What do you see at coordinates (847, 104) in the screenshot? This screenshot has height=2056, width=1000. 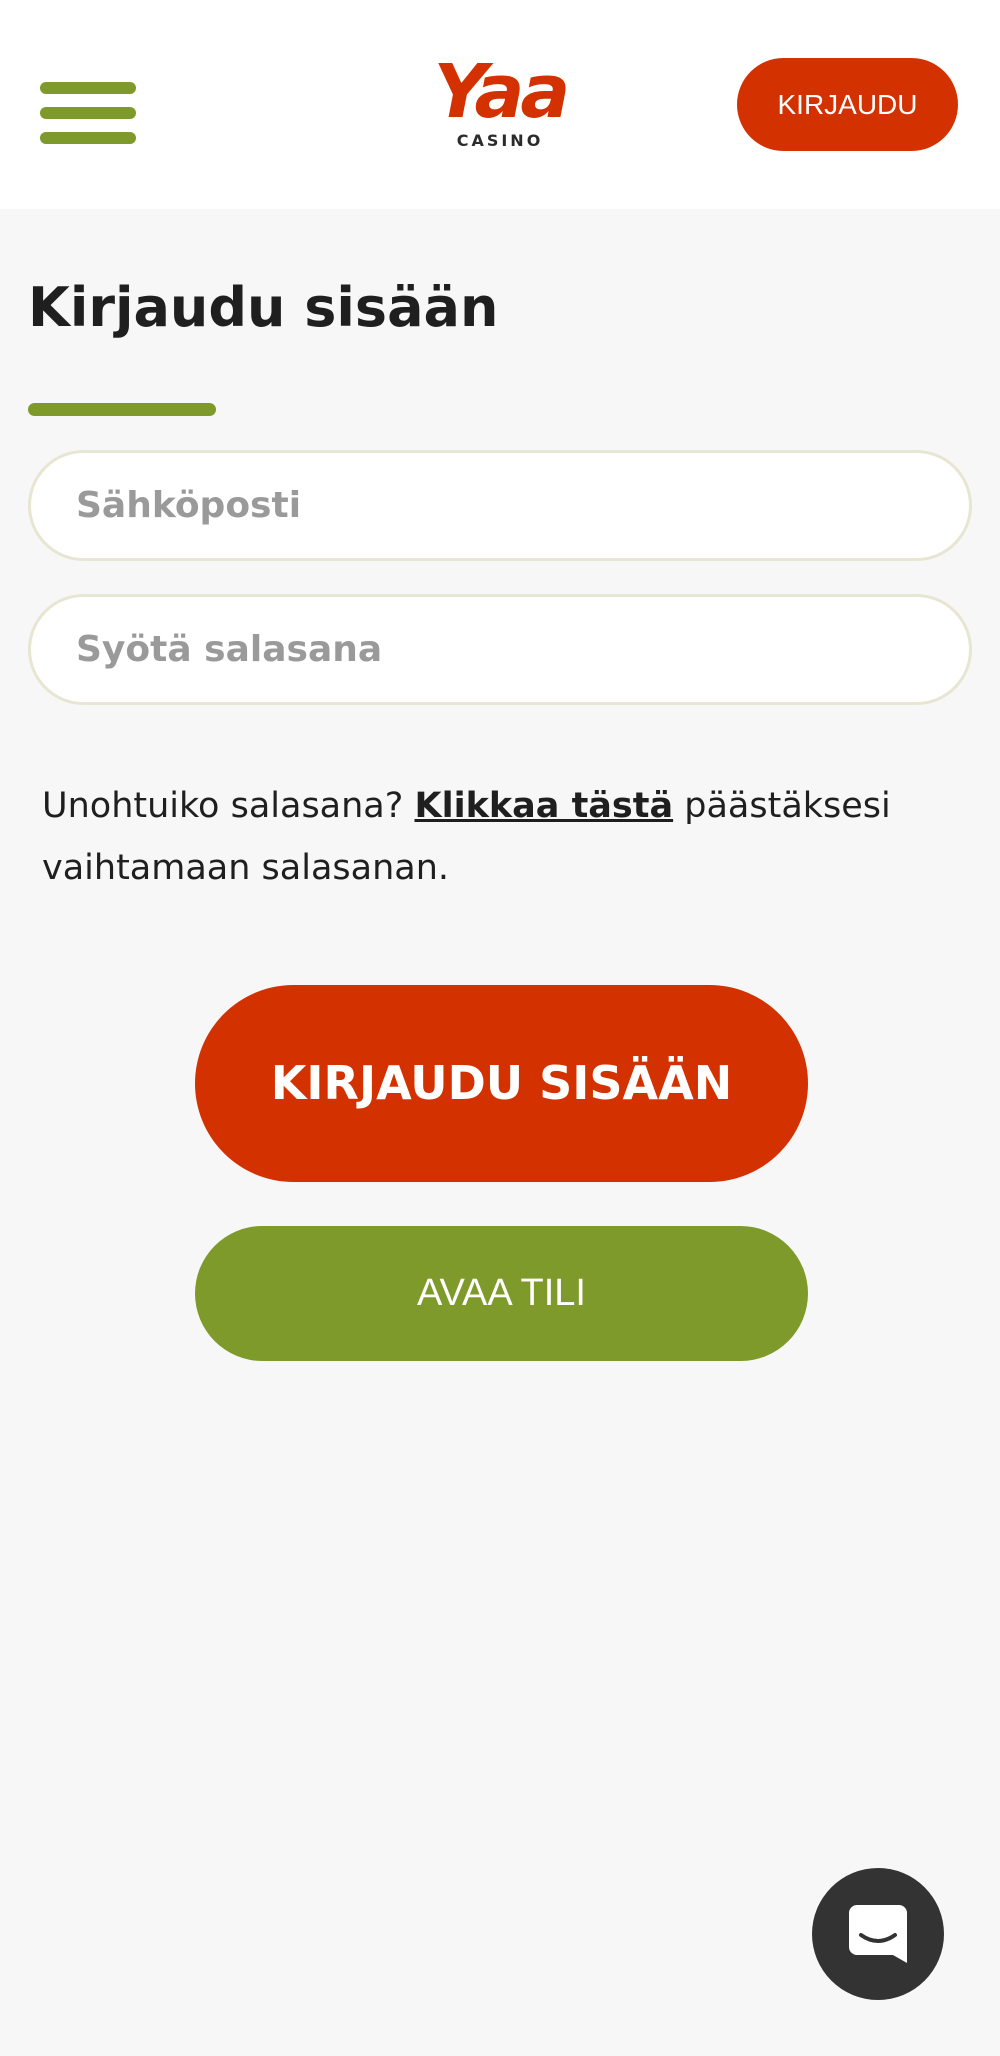 I see `header-login-button: KIRJAUDU` at bounding box center [847, 104].